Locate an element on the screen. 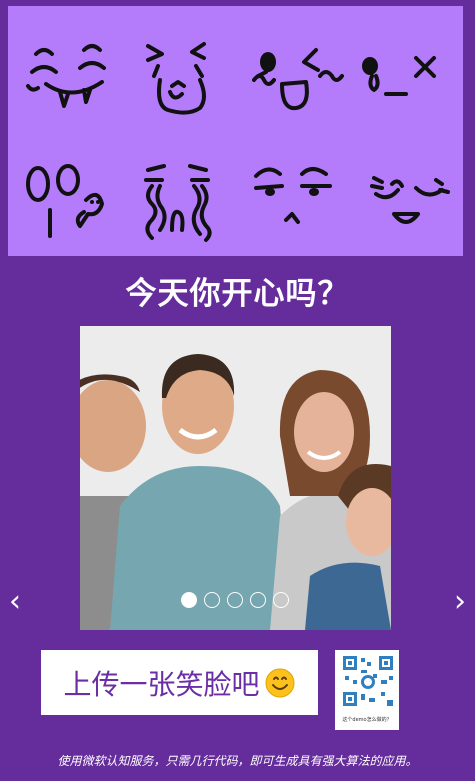  fangs-face-icon is located at coordinates (72, 86).